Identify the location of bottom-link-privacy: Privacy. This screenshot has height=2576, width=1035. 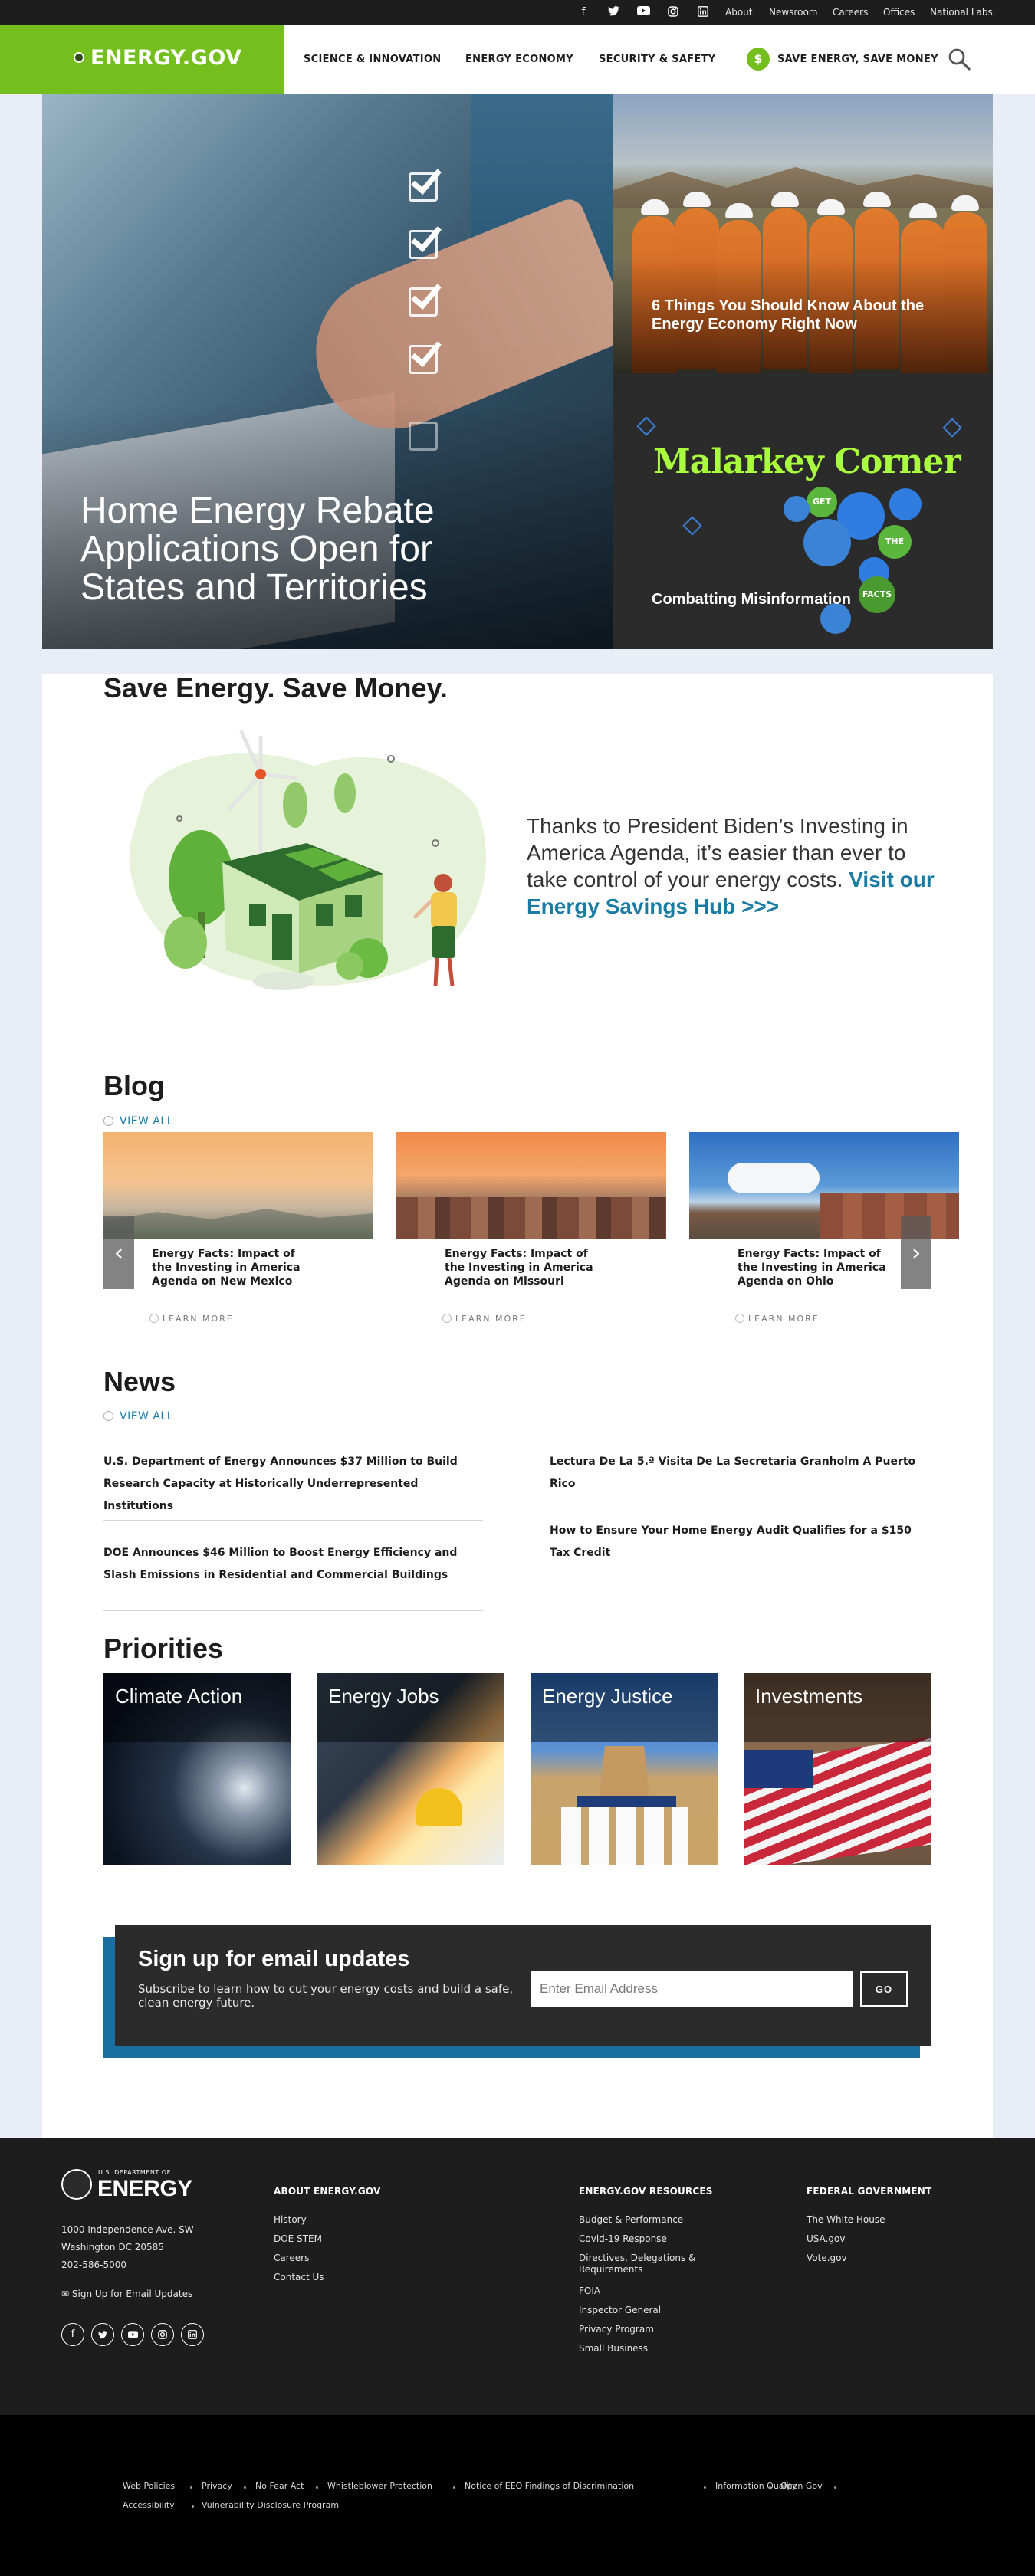
(217, 2486).